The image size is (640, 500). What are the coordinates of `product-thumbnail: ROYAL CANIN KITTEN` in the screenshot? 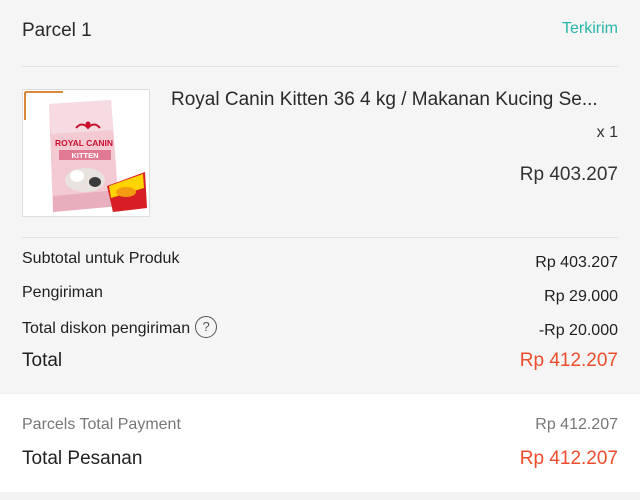 It's located at (86, 153).